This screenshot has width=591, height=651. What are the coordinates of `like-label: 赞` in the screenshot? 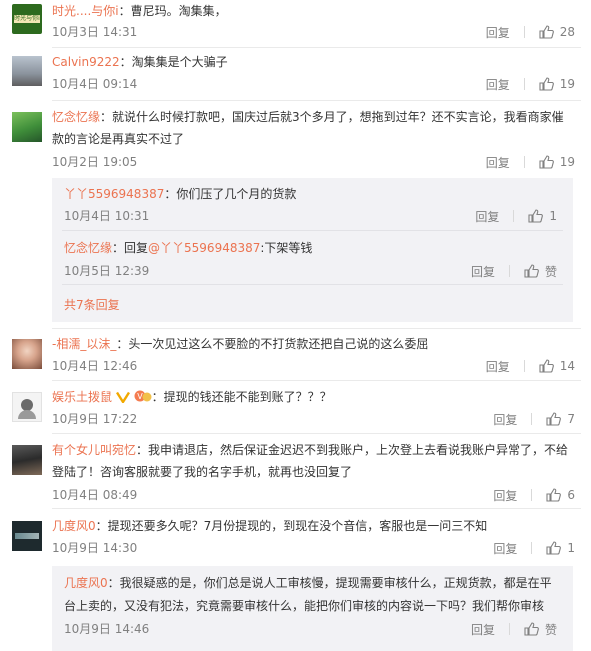 It's located at (550, 271).